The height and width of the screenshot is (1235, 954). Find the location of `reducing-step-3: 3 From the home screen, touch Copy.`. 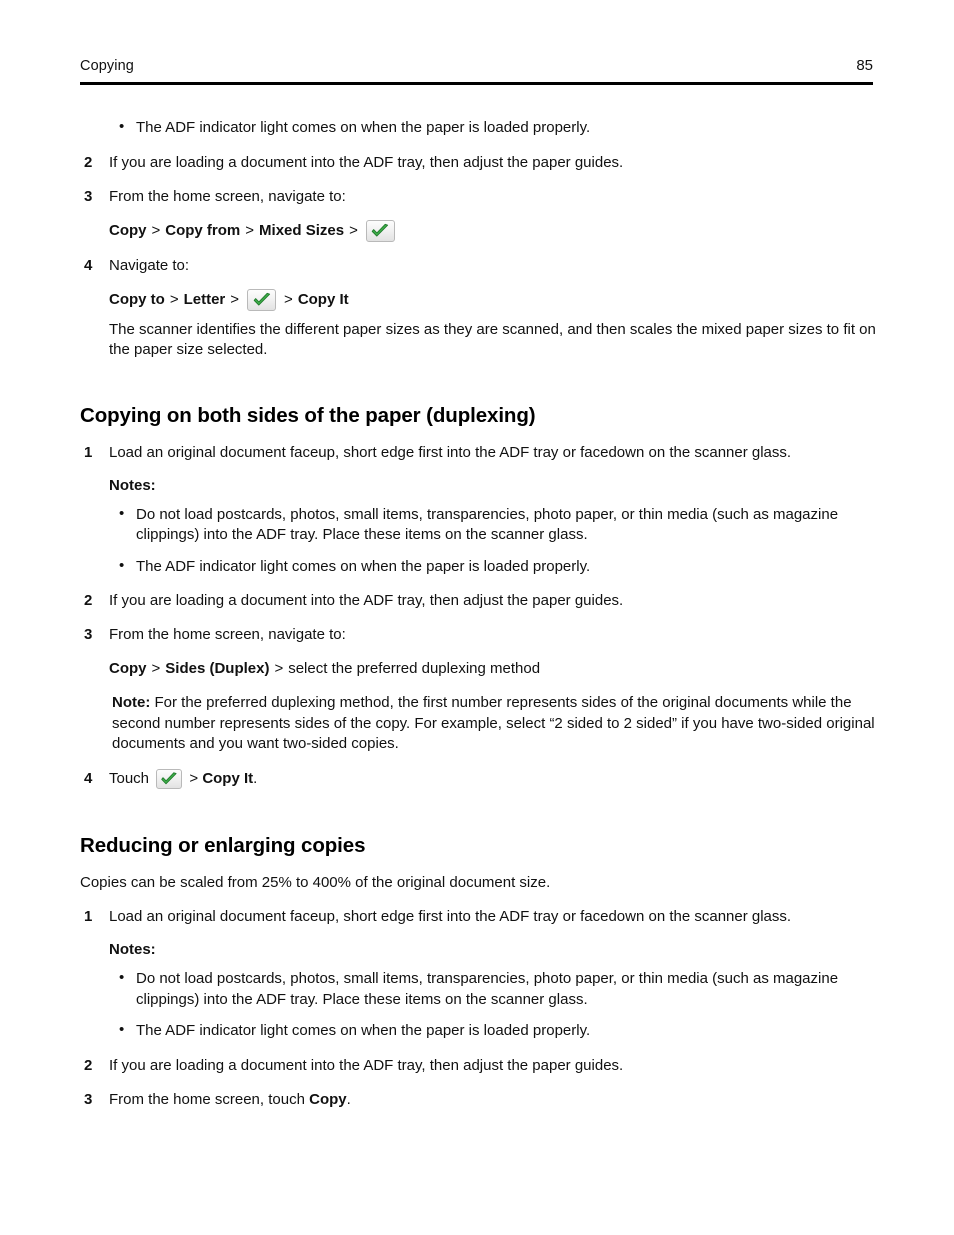

reducing-step-3: 3 From the home screen, touch Copy. is located at coordinates (489, 1100).